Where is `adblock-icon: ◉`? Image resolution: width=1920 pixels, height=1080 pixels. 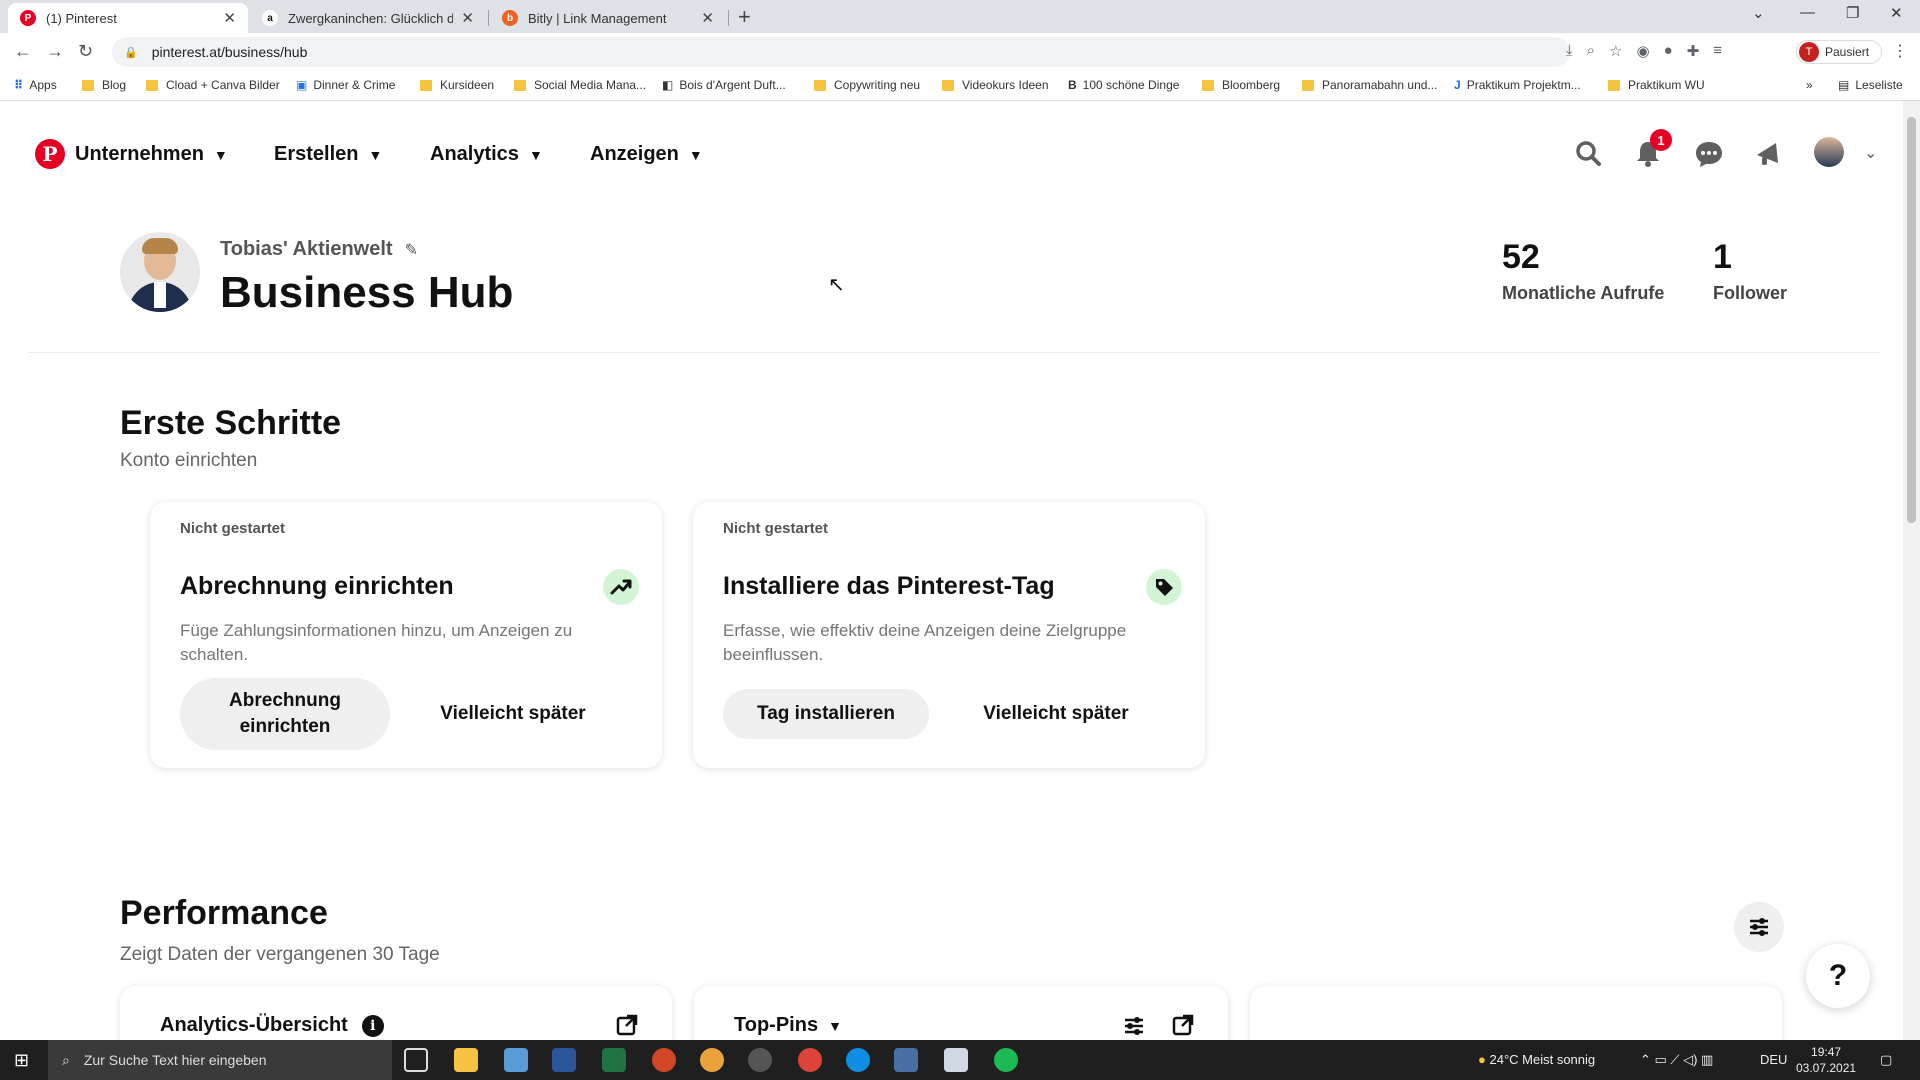
adblock-icon: ◉ is located at coordinates (1643, 51).